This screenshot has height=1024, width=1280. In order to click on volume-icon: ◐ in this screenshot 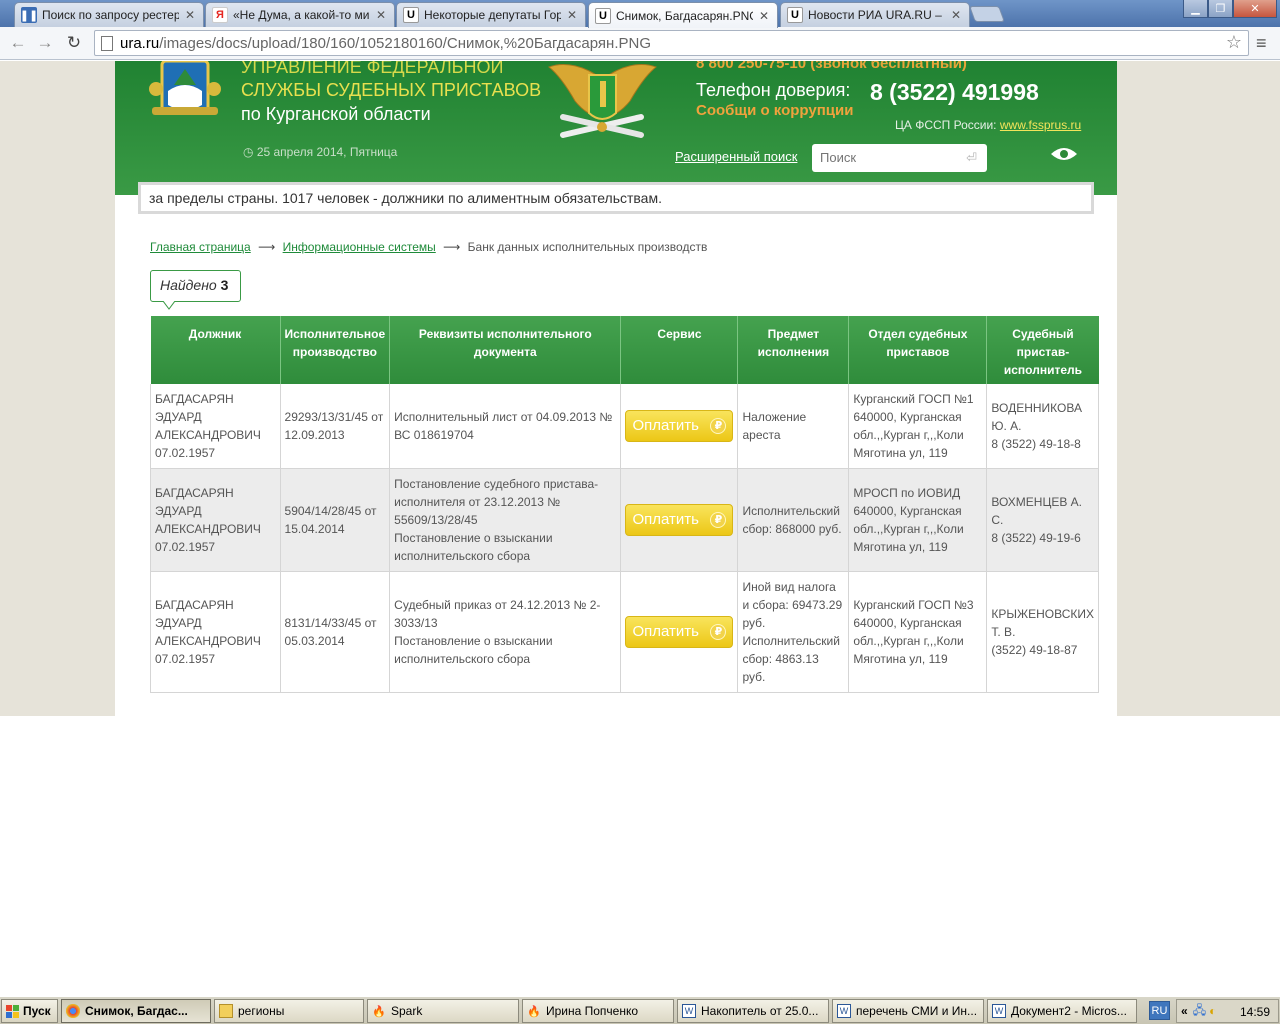, I will do `click(1212, 1011)`.